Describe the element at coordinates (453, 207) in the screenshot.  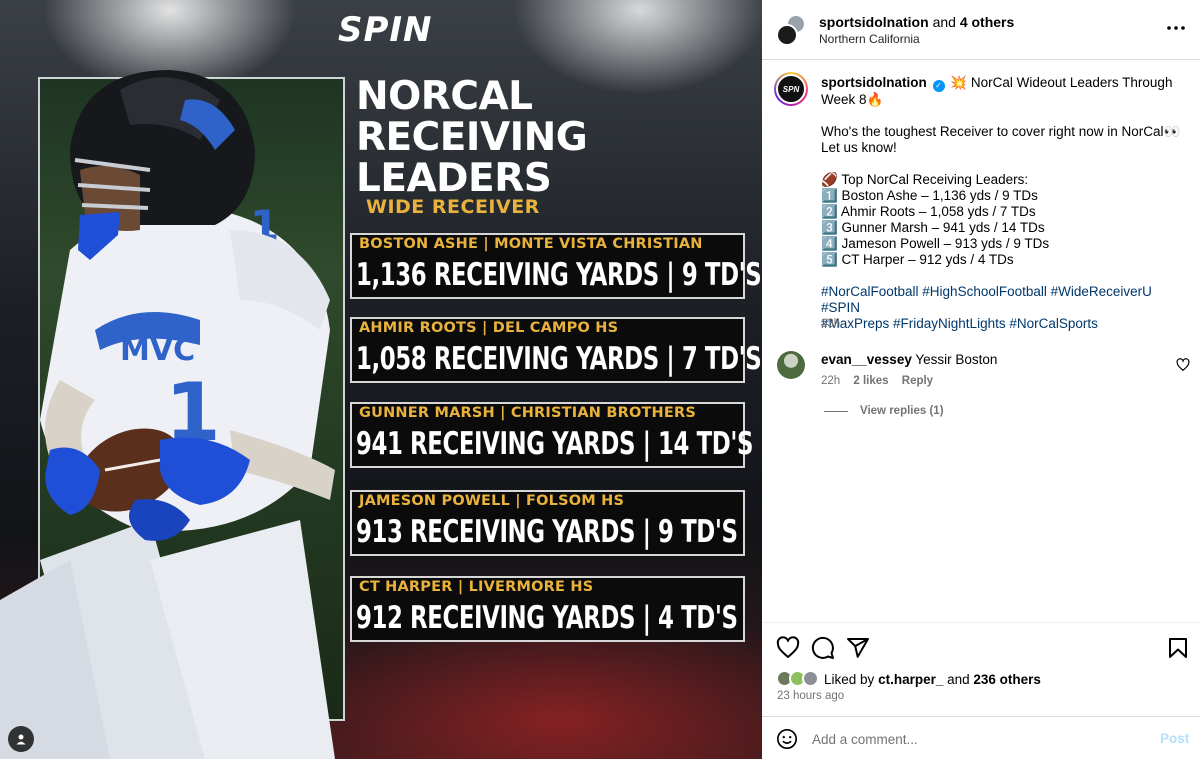
I see `position-label: WIDE RECEIVER` at that location.